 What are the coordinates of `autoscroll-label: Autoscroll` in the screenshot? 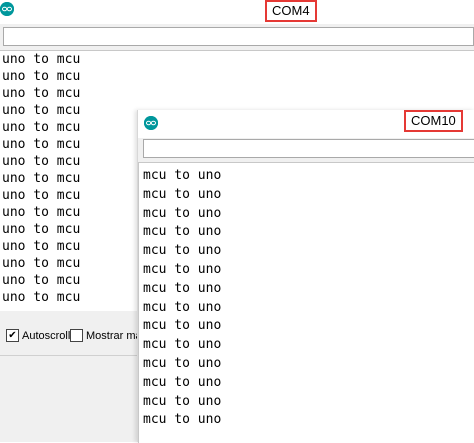 It's located at (46, 335).